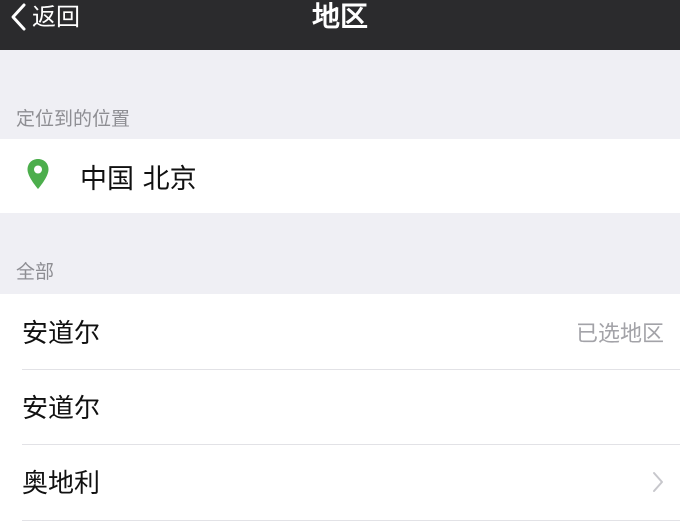  Describe the element at coordinates (138, 179) in the screenshot. I see `current-location-label: 中国 北京` at that location.